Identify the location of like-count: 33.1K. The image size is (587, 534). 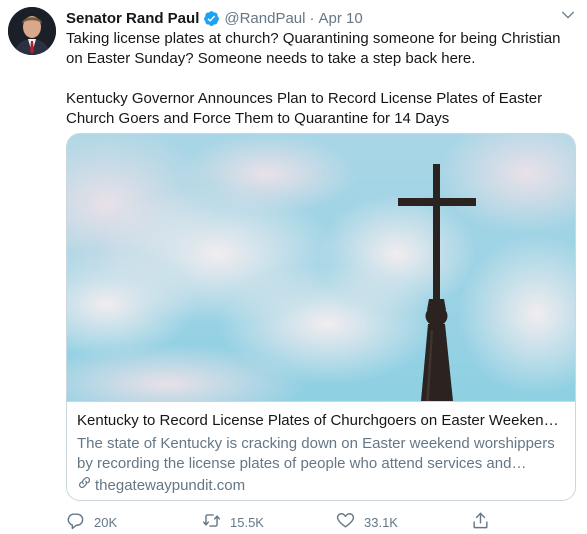
(381, 522).